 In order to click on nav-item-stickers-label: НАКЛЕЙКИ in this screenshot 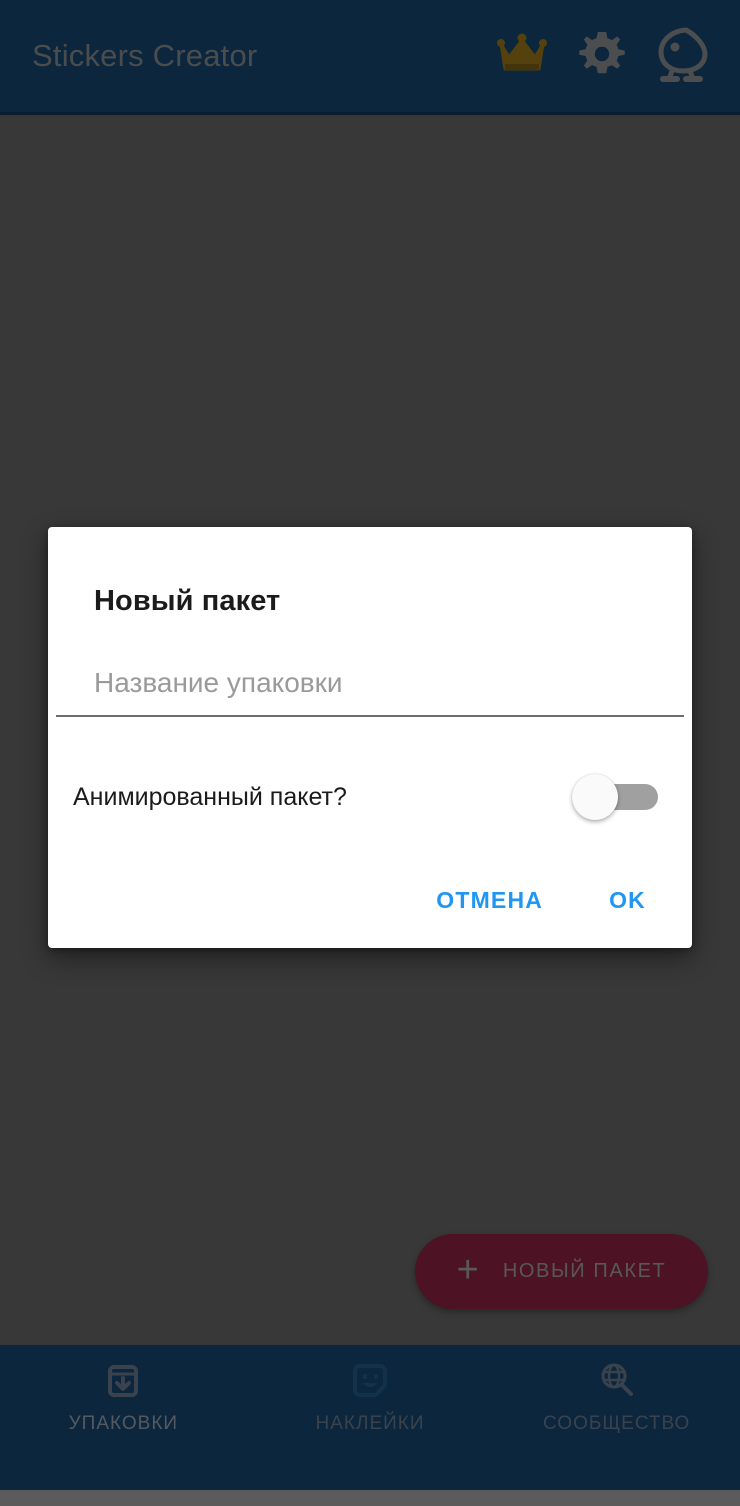, I will do `click(370, 1423)`.